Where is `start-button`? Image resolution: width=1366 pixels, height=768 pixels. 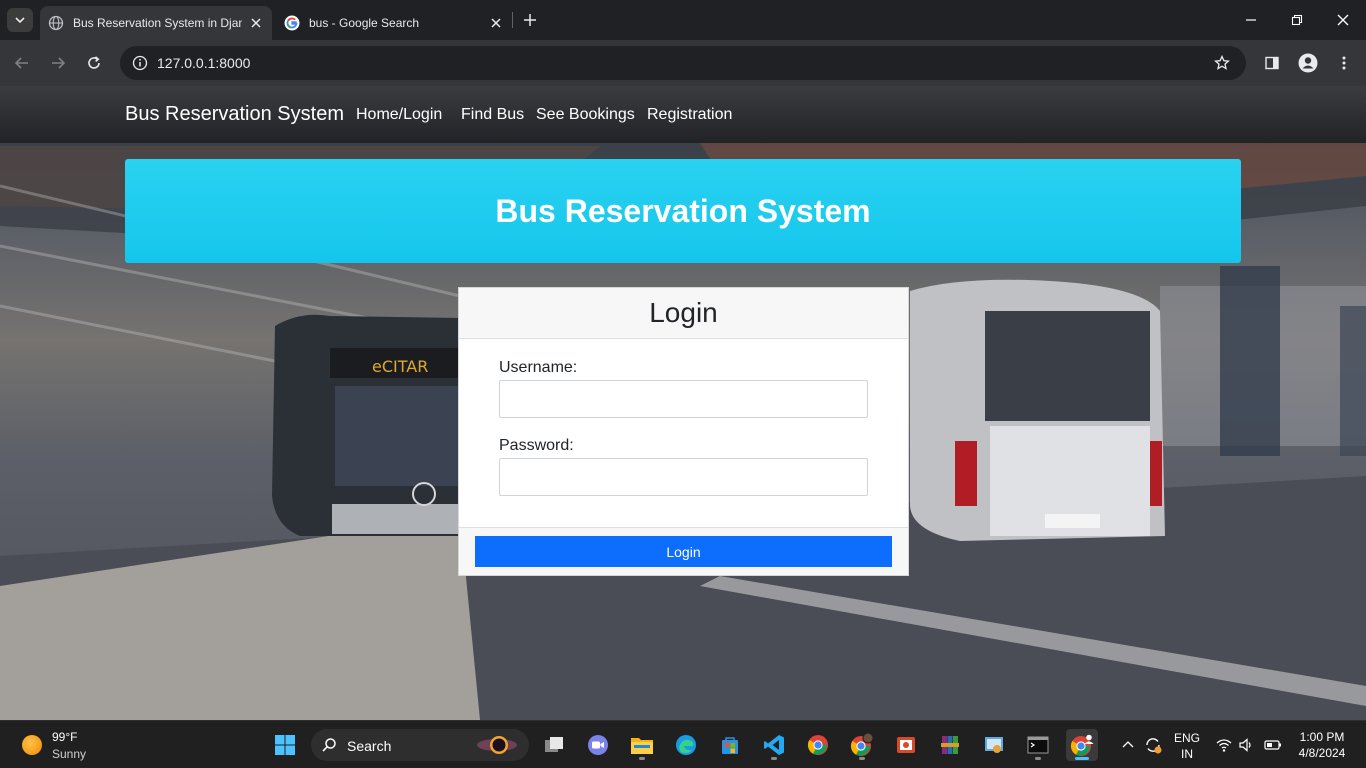
start-button is located at coordinates (285, 745).